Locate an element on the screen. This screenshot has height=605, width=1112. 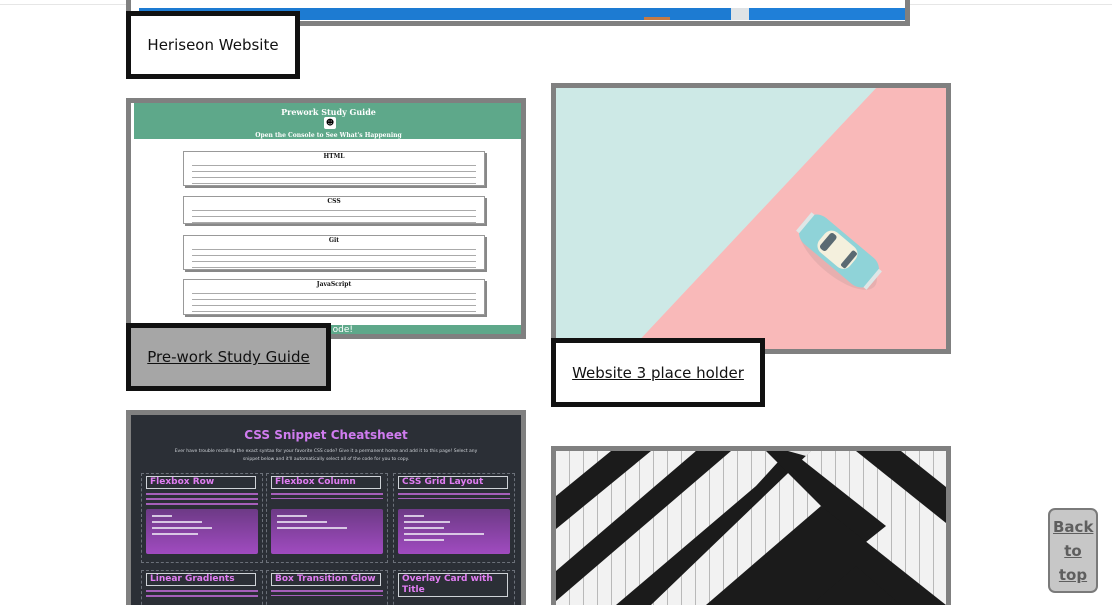
prework-section-javascript: JavaScript is located at coordinates (334, 297).